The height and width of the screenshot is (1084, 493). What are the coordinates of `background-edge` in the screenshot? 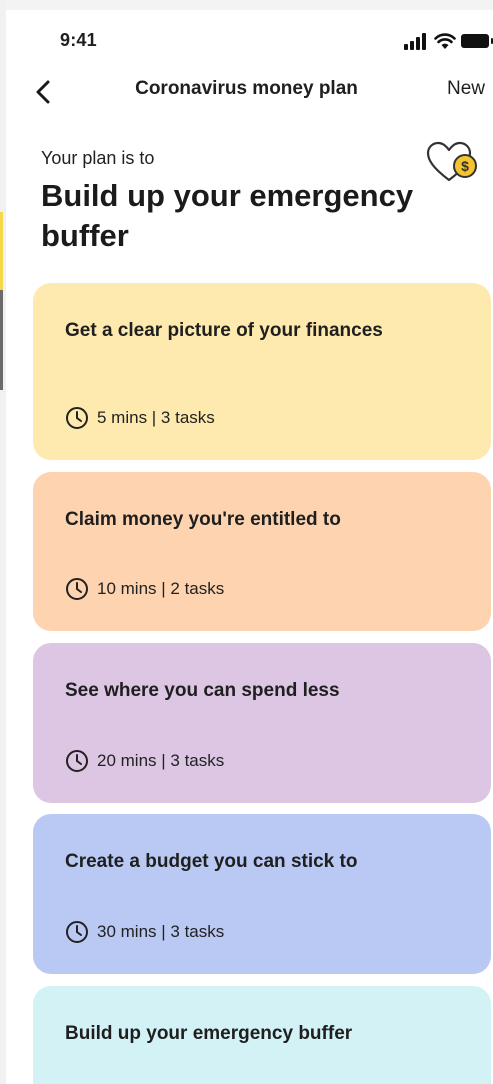 It's located at (3, 542).